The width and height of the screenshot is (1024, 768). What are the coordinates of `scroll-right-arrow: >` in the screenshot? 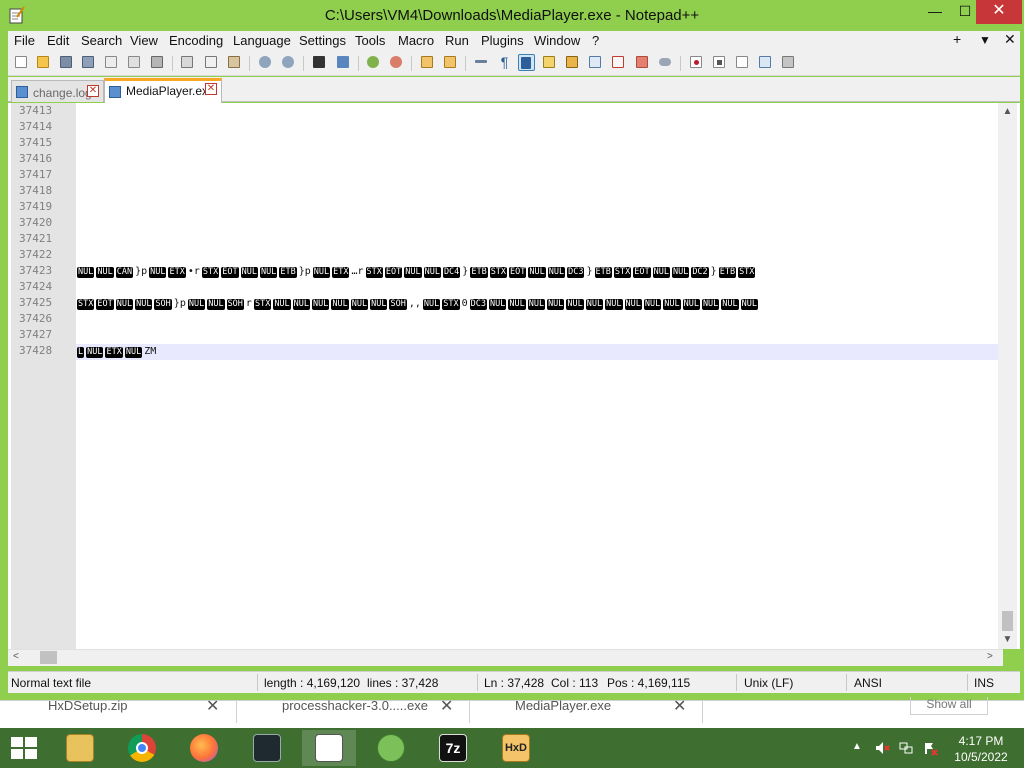 It's located at (990, 656).